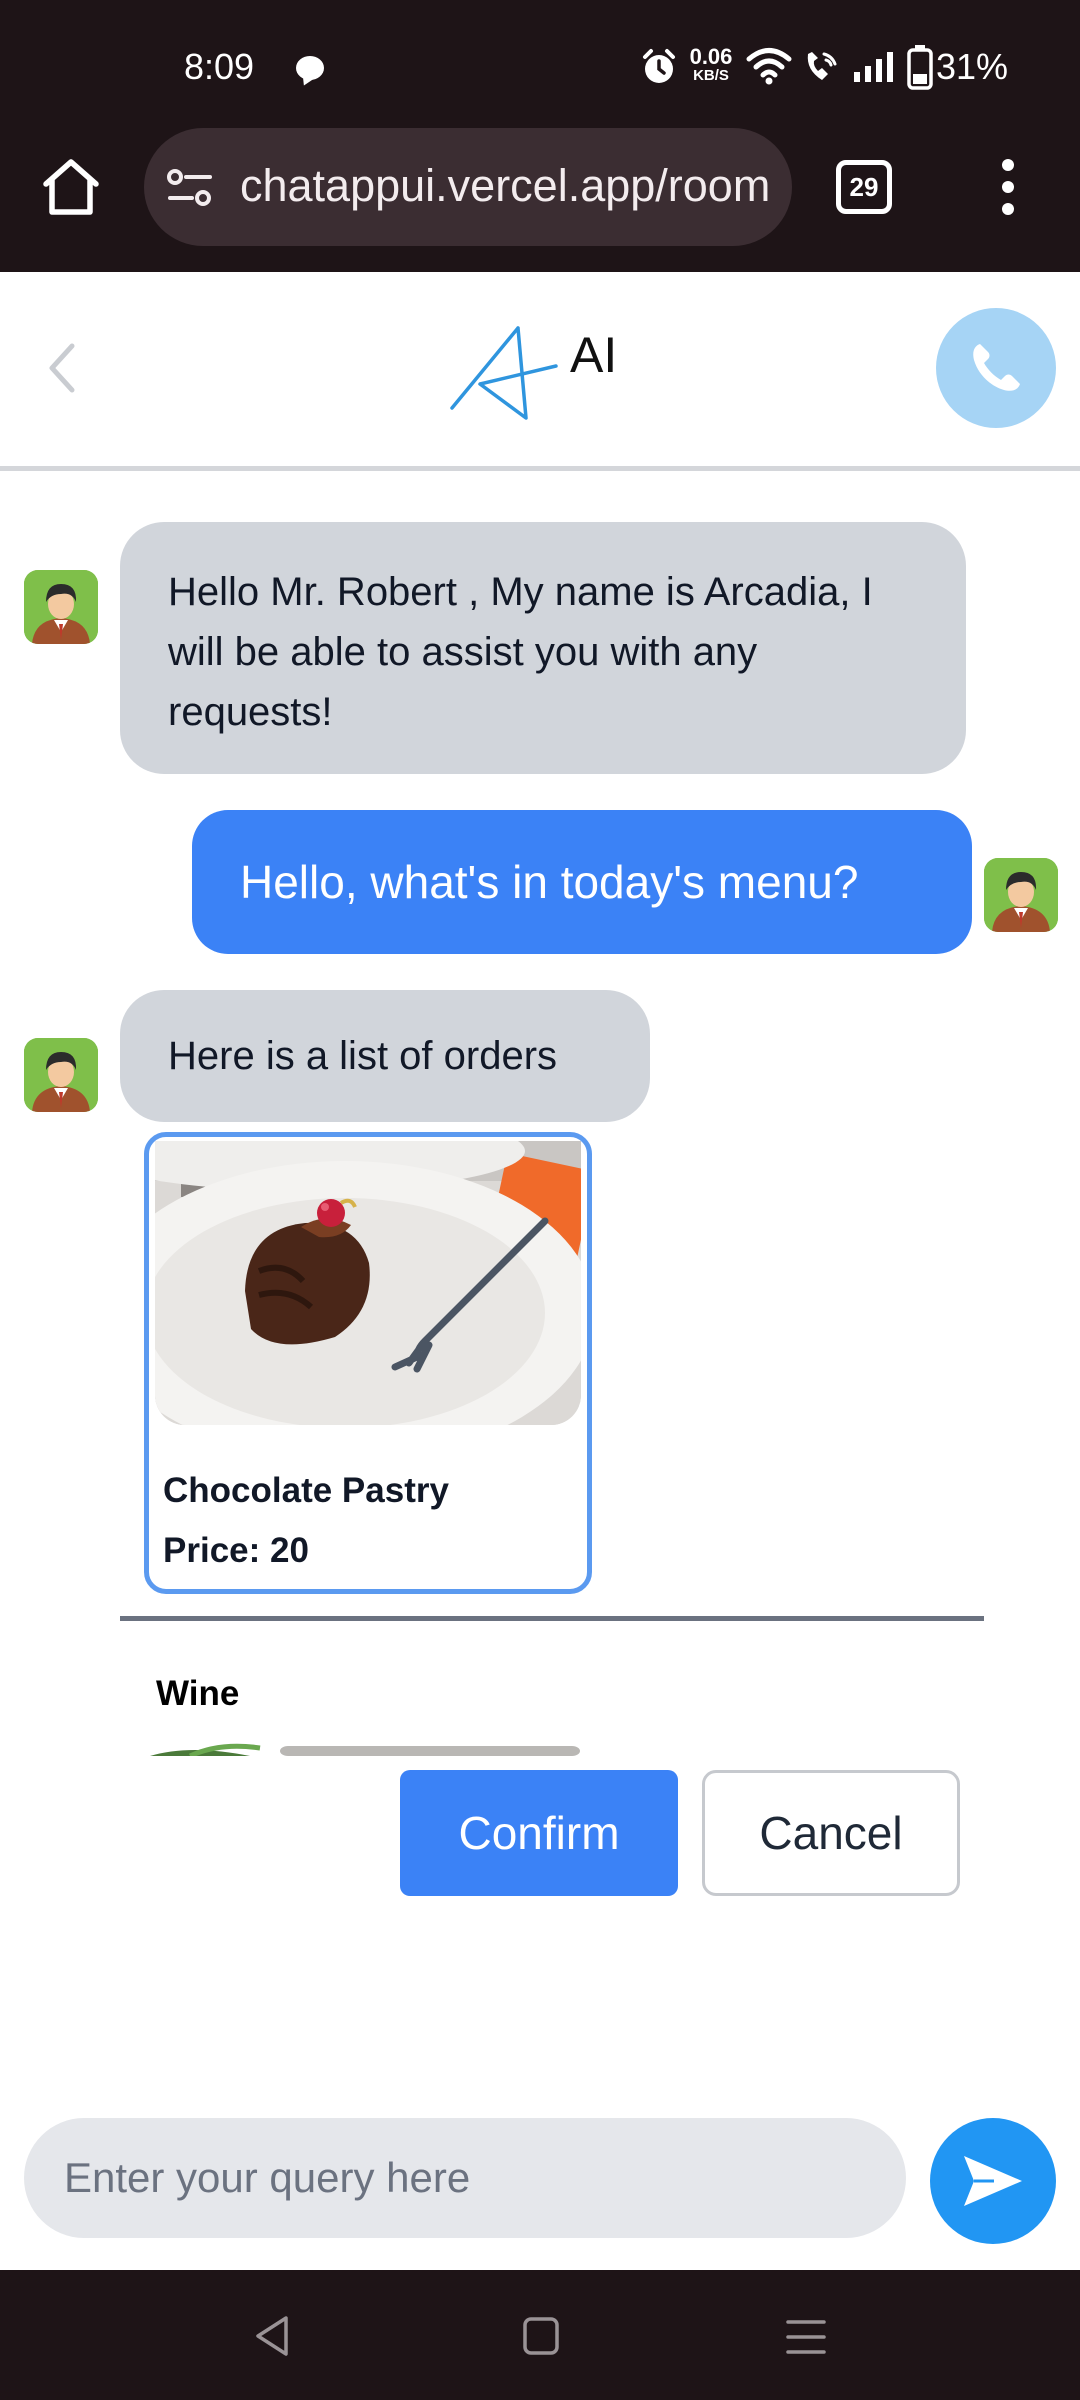  I want to click on user-message: Hello, what's in today's menu?, so click(582, 882).